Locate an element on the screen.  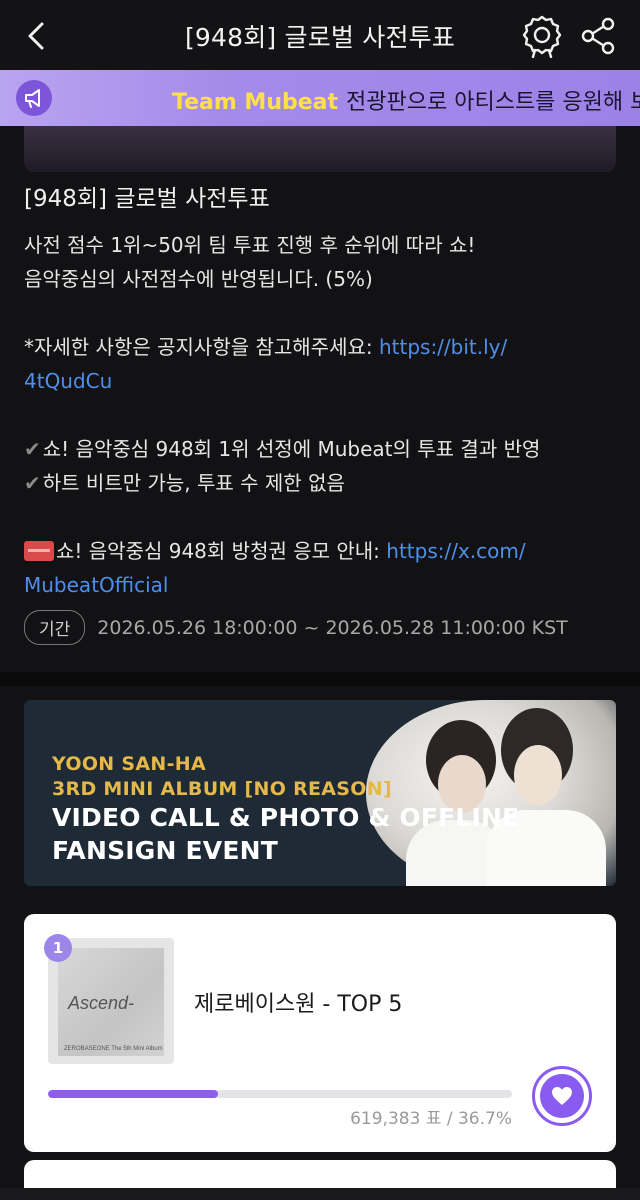
ticket-link: https://x.com/ is located at coordinates (455, 551).